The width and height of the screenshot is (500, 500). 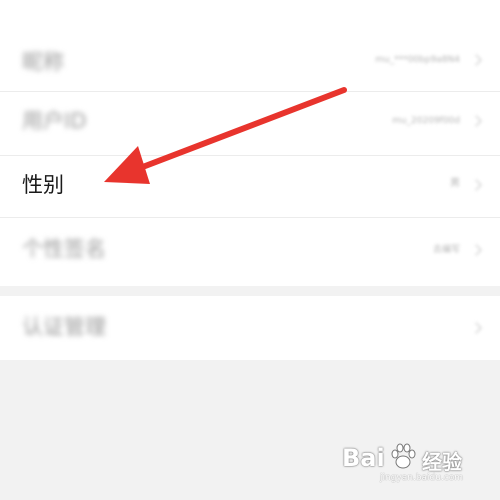 I want to click on nickname-value: mu_***00bp9a8N4, so click(x=417, y=60).